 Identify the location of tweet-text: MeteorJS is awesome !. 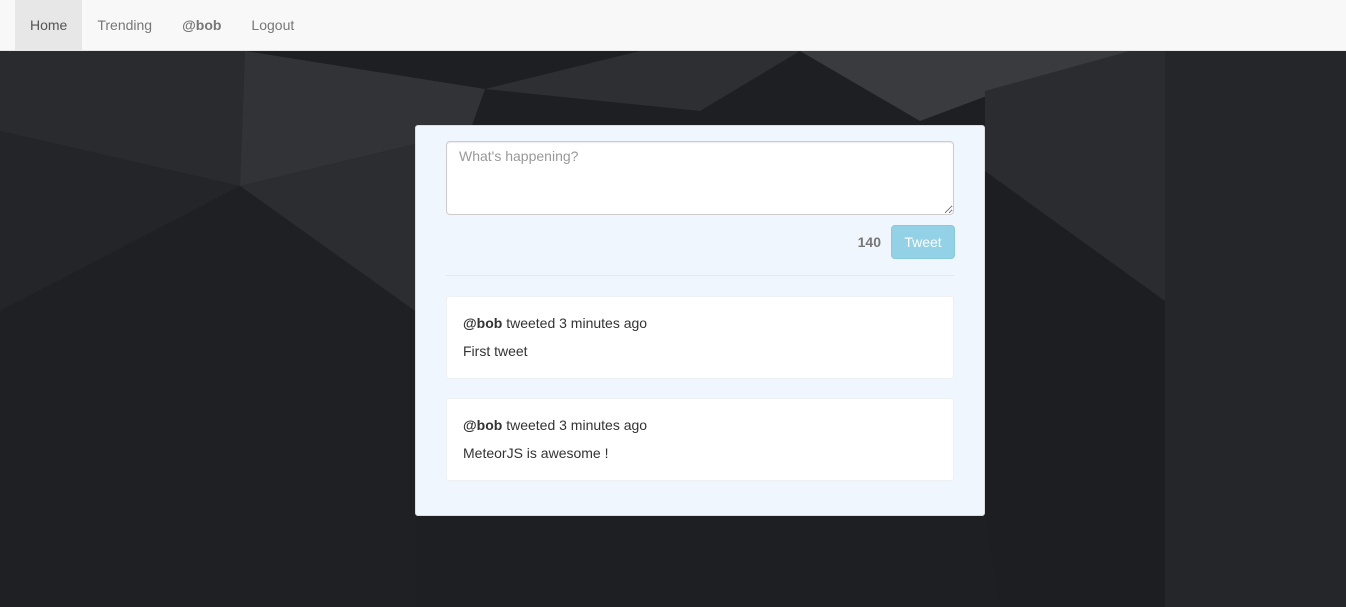
(536, 453).